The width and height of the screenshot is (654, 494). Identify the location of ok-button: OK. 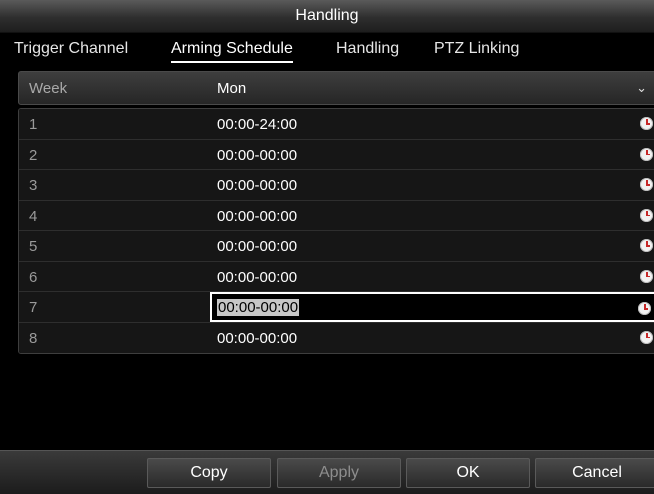
(468, 473).